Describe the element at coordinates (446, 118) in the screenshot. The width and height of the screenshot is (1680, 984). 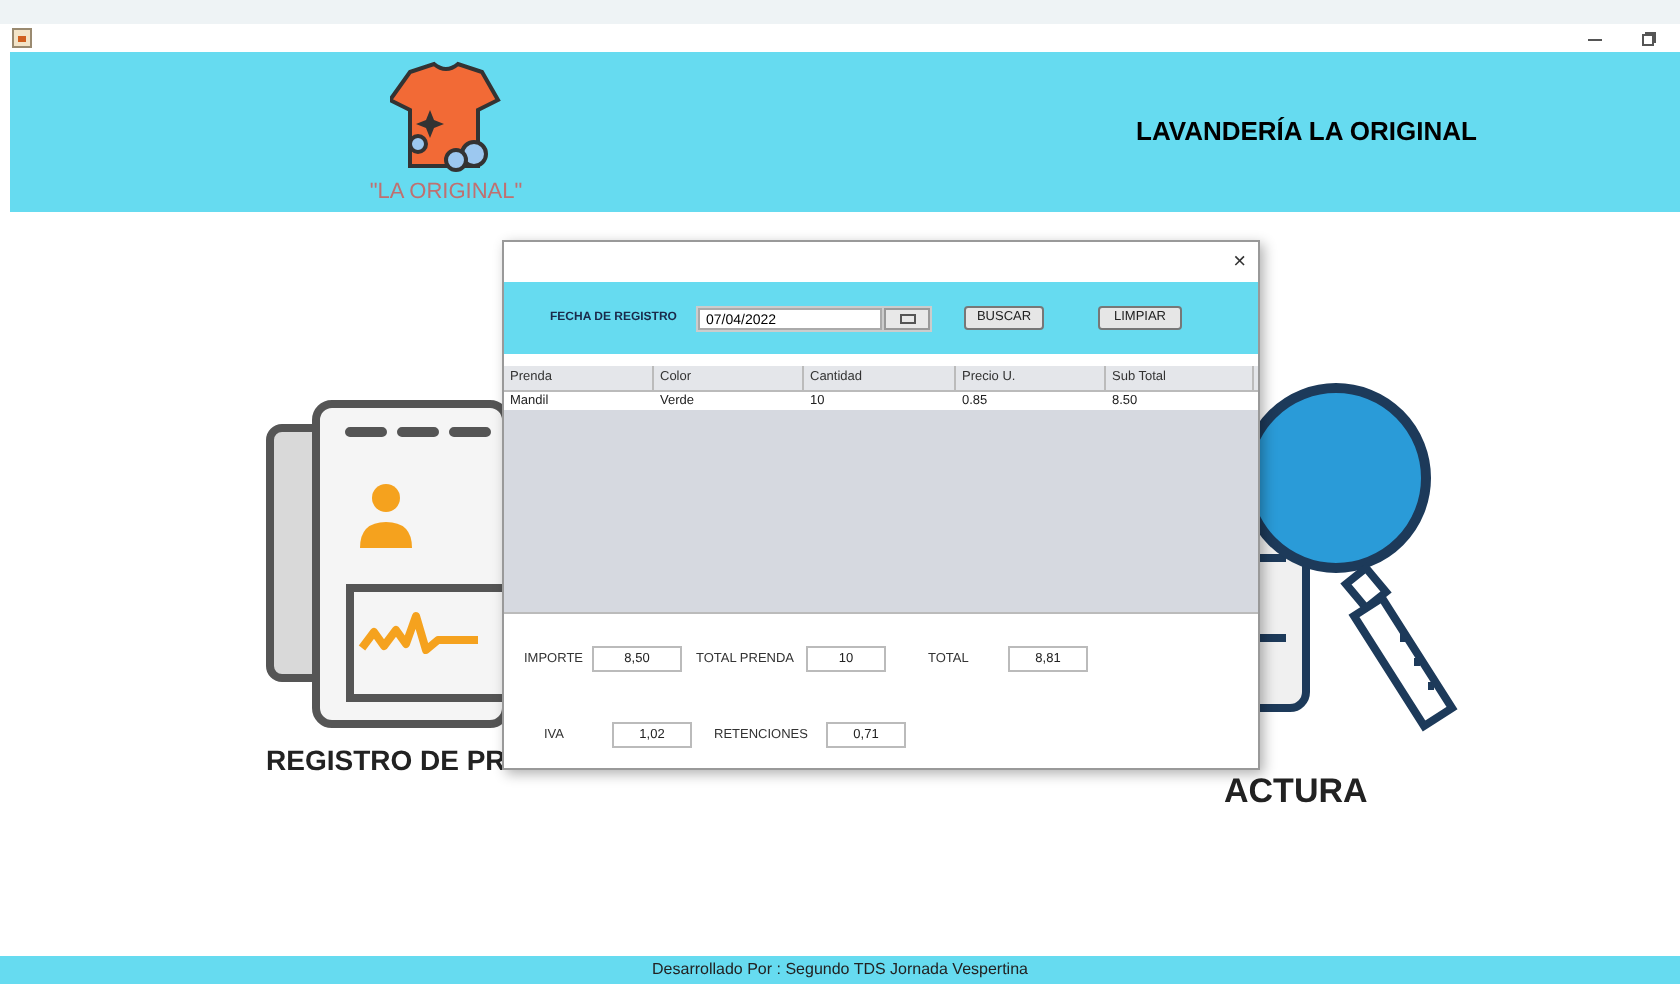
I see `shirt-icon` at that location.